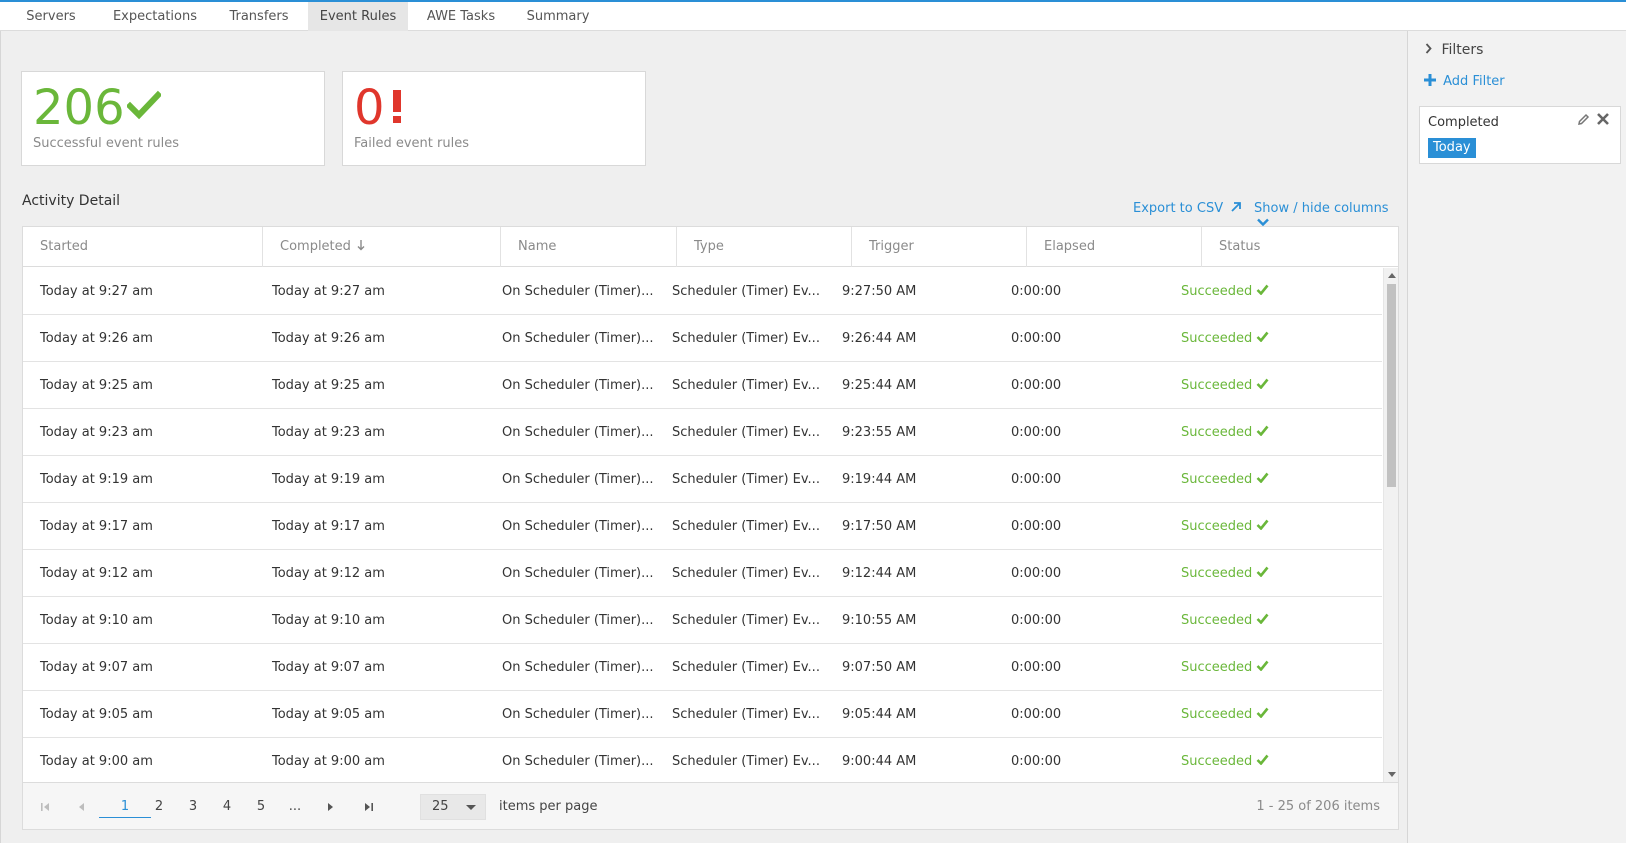 Image resolution: width=1626 pixels, height=843 pixels. What do you see at coordinates (96, 526) in the screenshot?
I see `cell-started: Today at 9:17 am` at bounding box center [96, 526].